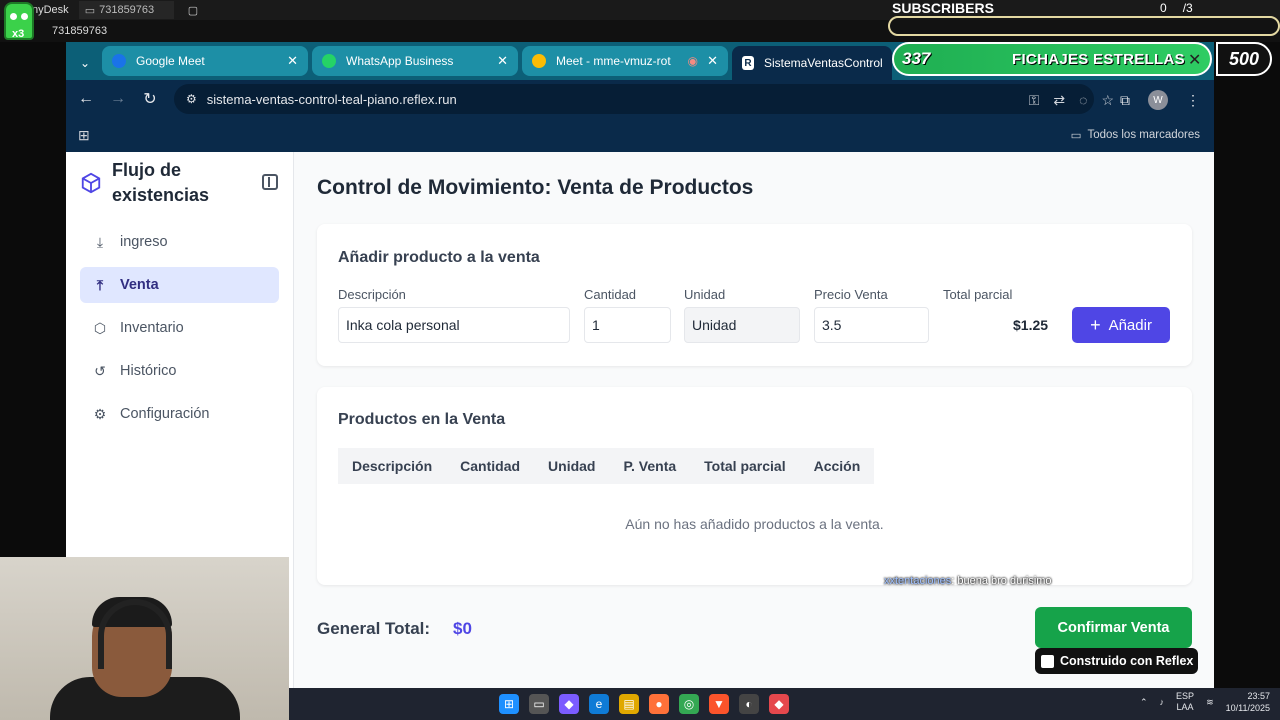 This screenshot has height=720, width=1280. I want to click on toolbar-right: ⧉ W ⋮, so click(1160, 100).